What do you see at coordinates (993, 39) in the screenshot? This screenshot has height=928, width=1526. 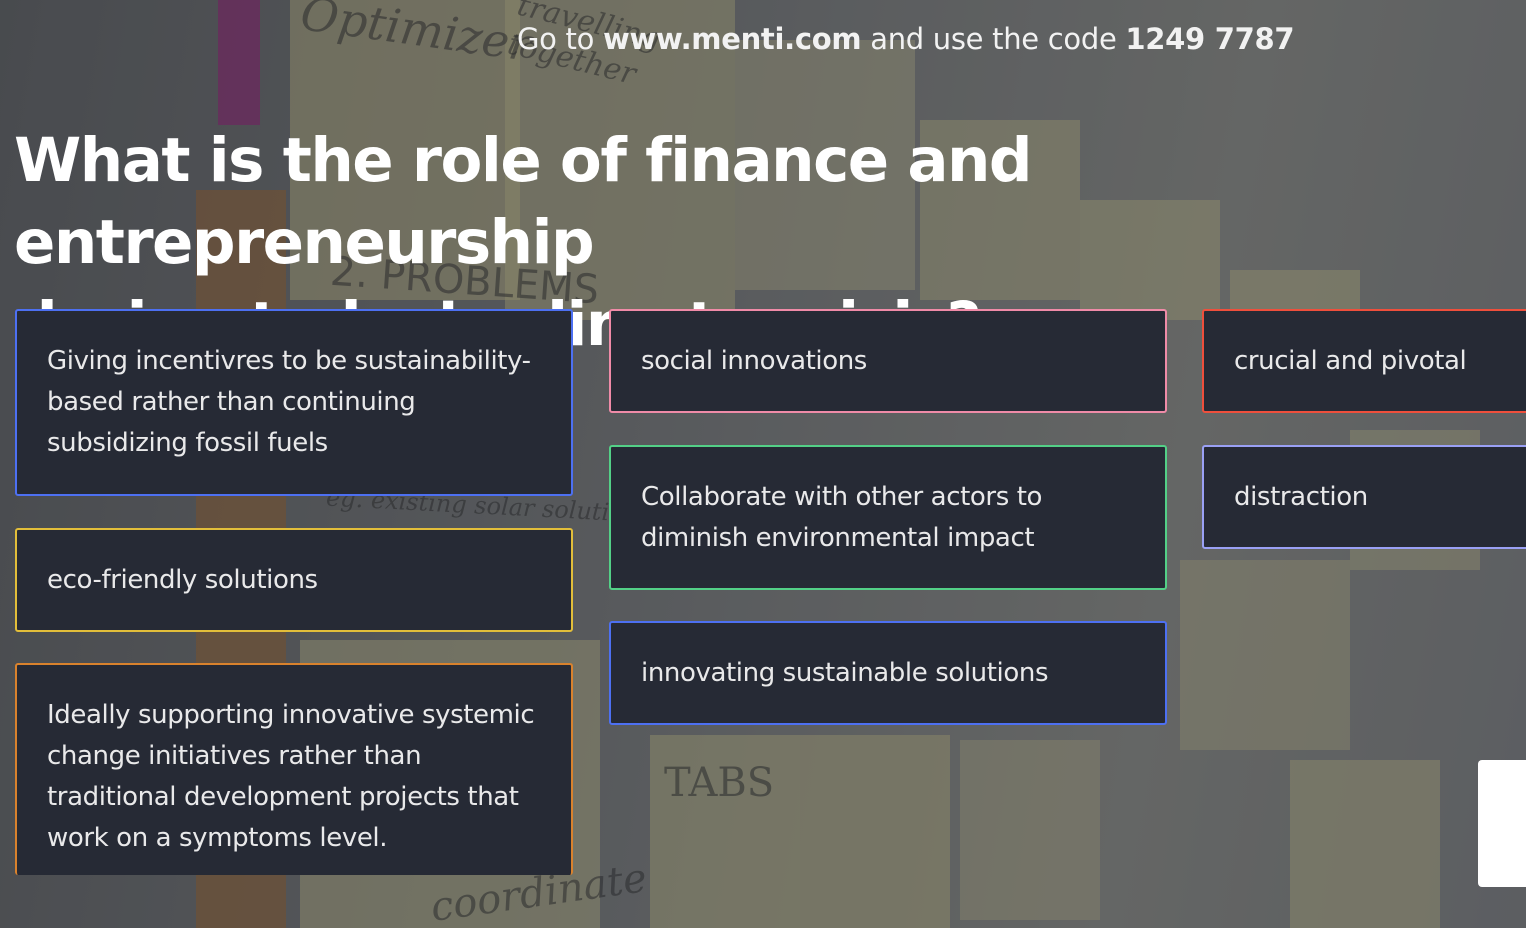 I see `join-middle: and use the code` at bounding box center [993, 39].